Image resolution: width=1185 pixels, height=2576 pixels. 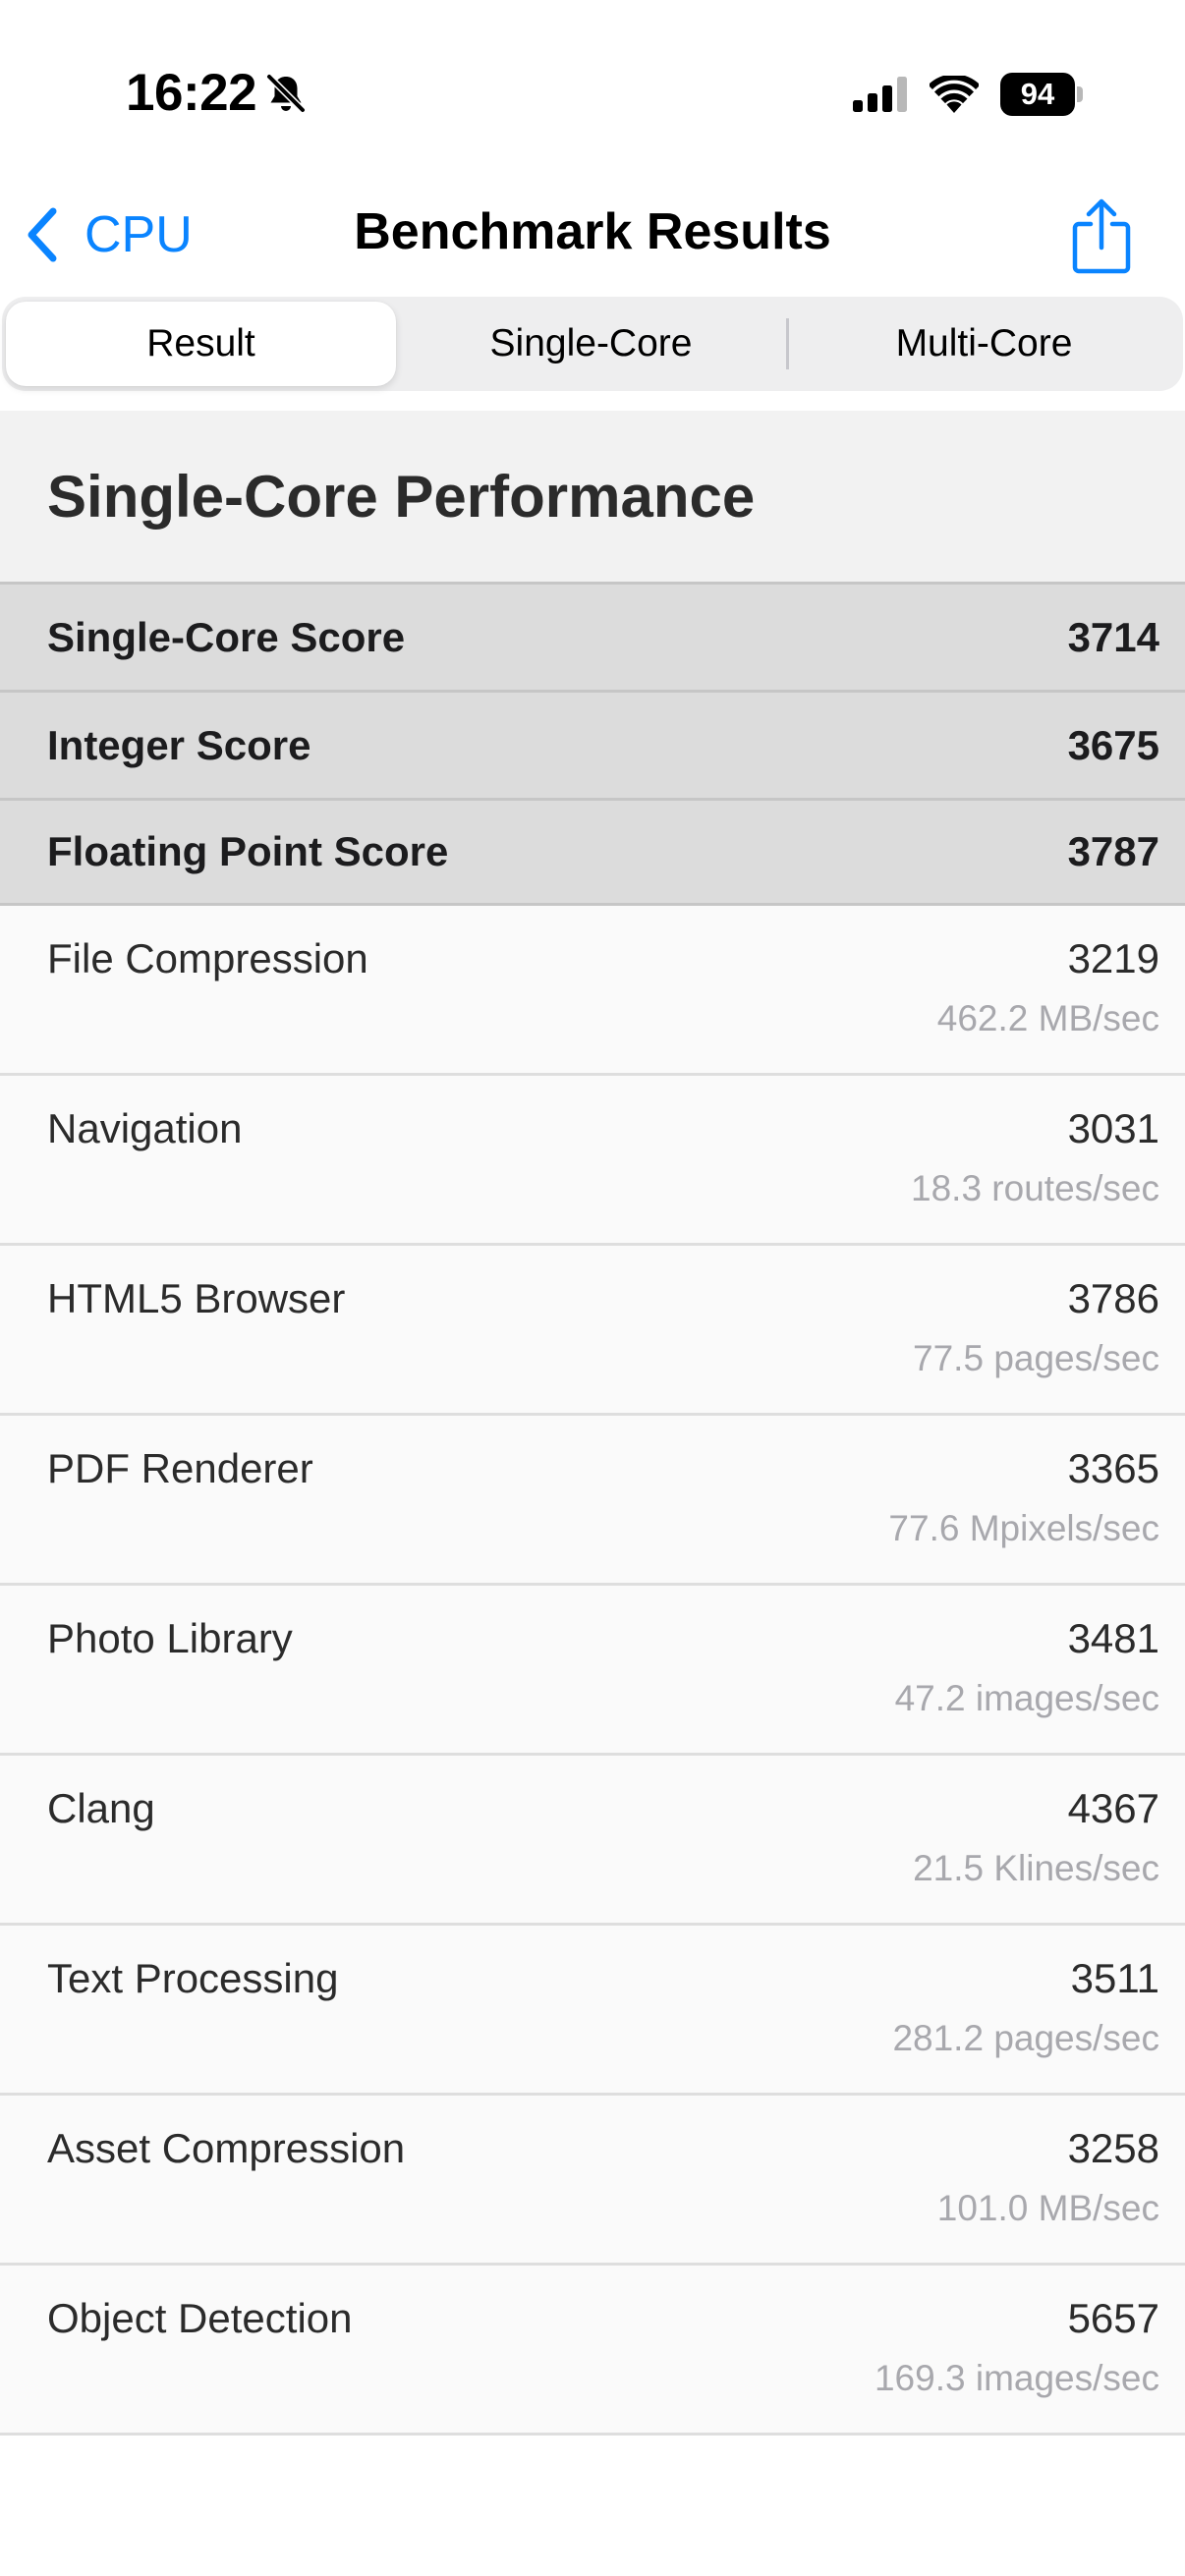 What do you see at coordinates (592, 2181) in the screenshot?
I see `benchmark-row-asset-compression: Asset Compression 3258 101.0 MB/sec` at bounding box center [592, 2181].